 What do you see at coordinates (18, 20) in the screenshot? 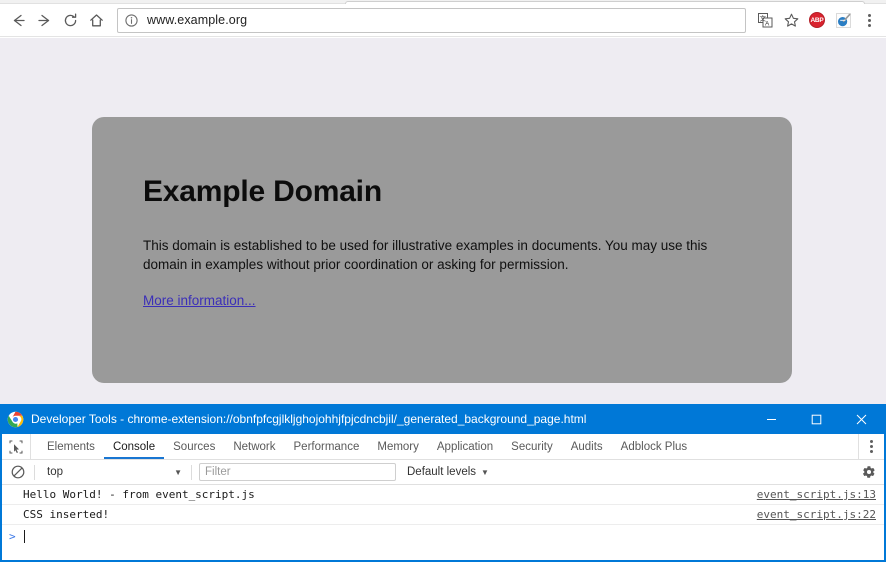
I see `back-icon` at bounding box center [18, 20].